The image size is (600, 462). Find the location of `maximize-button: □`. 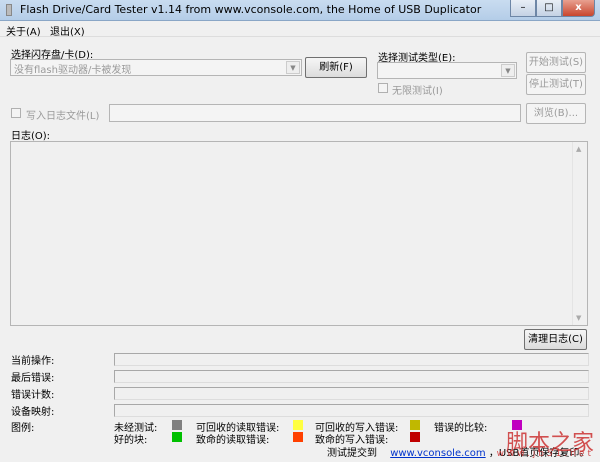

maximize-button: □ is located at coordinates (549, 8).